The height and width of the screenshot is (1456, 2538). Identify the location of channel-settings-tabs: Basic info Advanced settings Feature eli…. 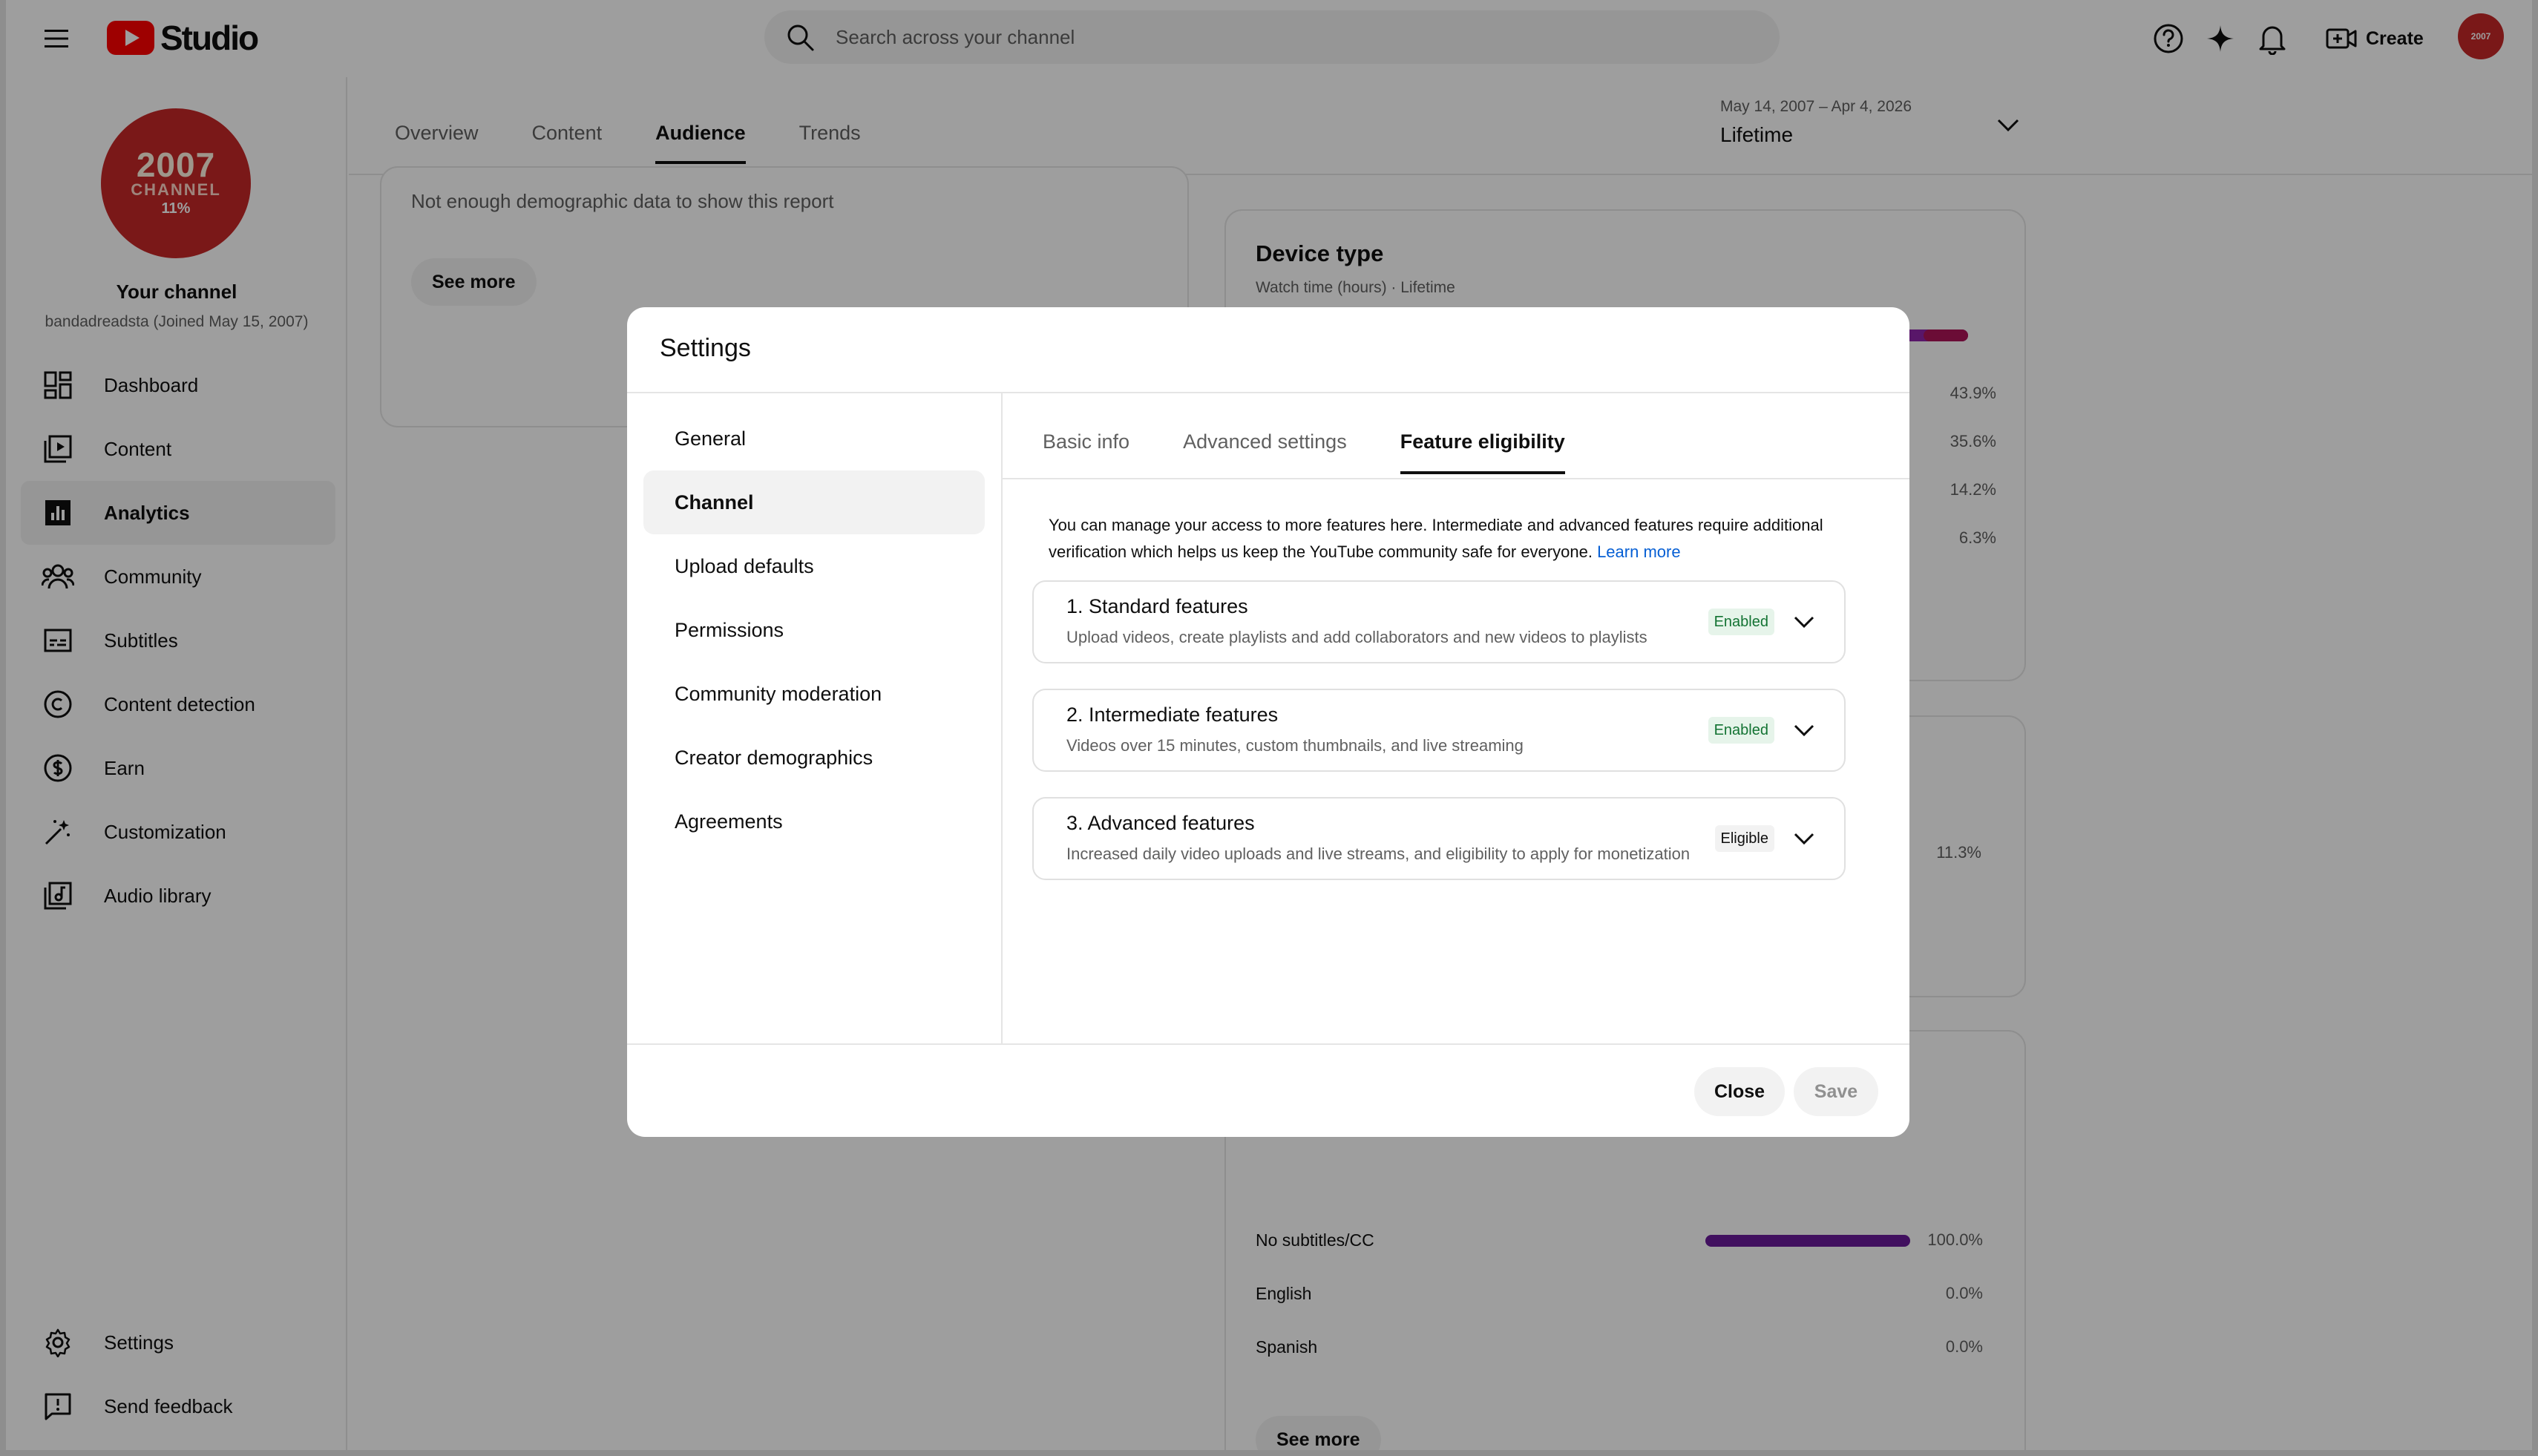
(1304, 452).